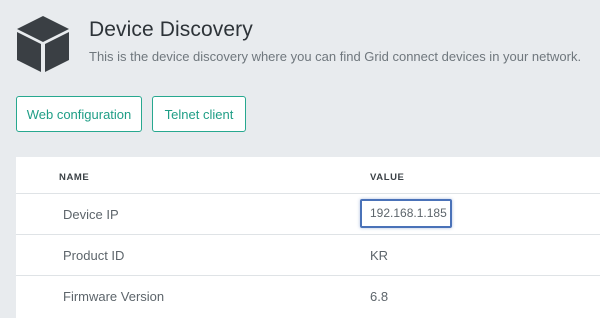 Image resolution: width=600 pixels, height=318 pixels. What do you see at coordinates (308, 214) in the screenshot?
I see `table-row: Device IP 192.168.1.185` at bounding box center [308, 214].